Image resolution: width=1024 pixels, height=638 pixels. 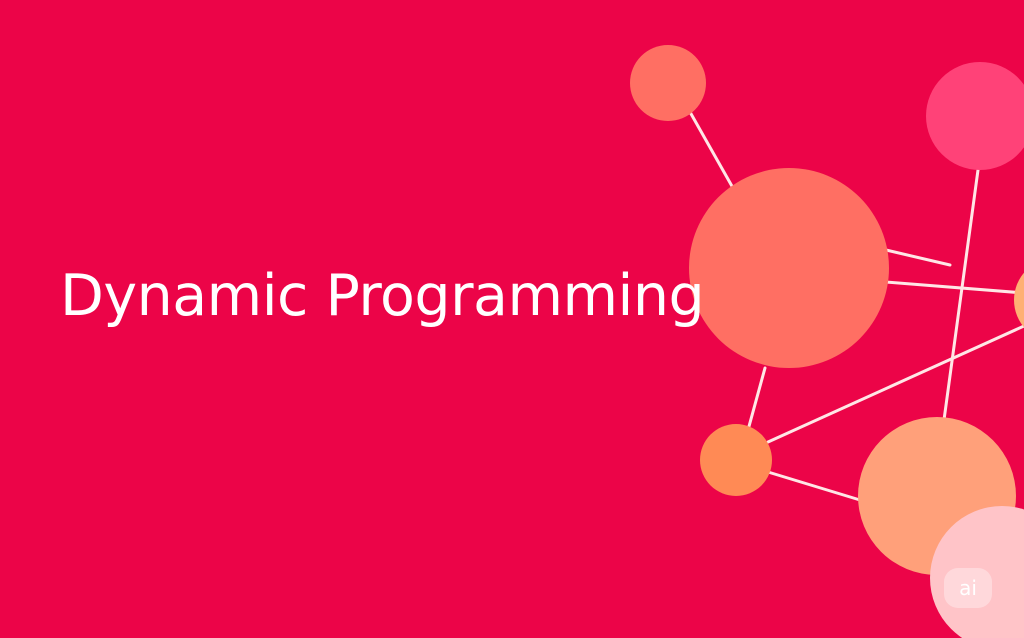 I want to click on page-title: Dynamic Programming, so click(x=382, y=296).